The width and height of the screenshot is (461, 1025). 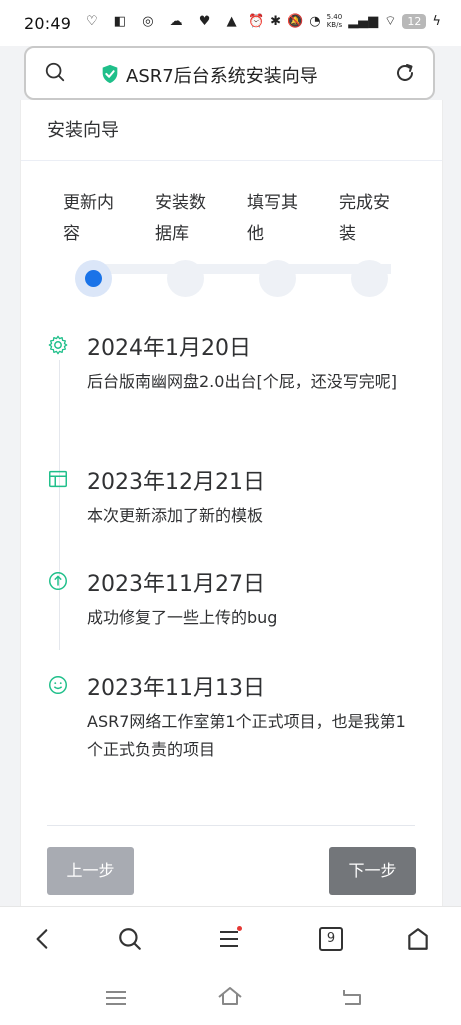 What do you see at coordinates (315, 21) in the screenshot?
I see `speed-gauge-icon: ◔` at bounding box center [315, 21].